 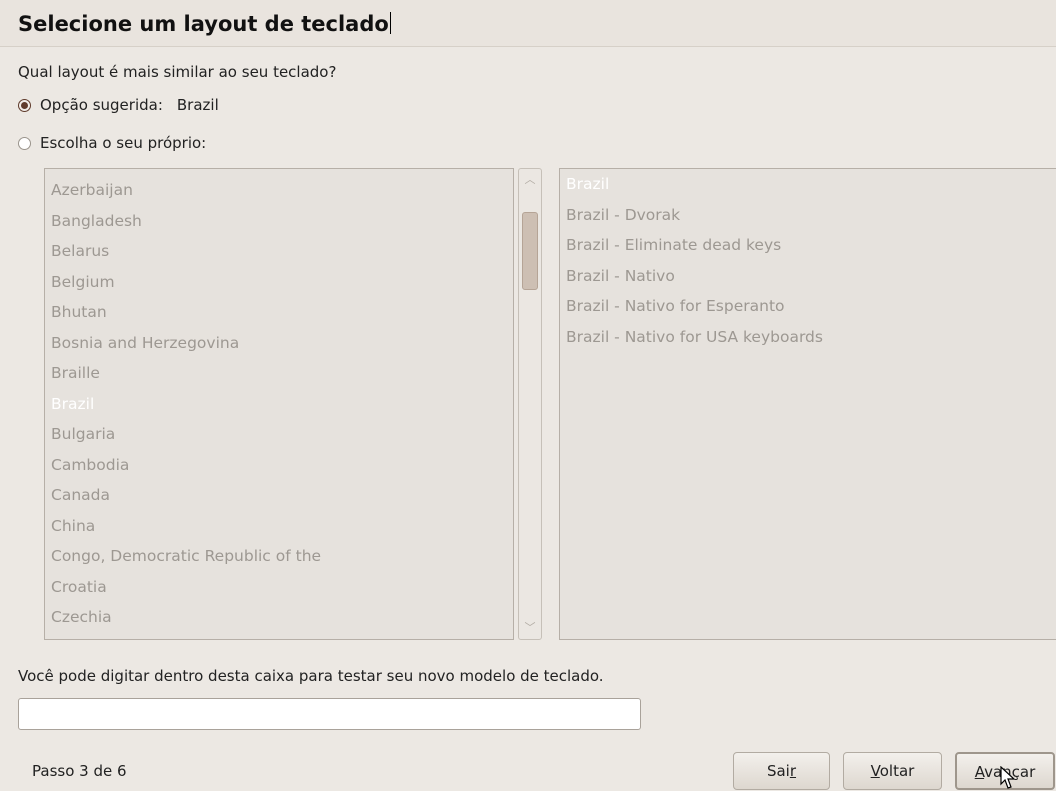 What do you see at coordinates (279, 526) in the screenshot?
I see `country-list-item: China` at bounding box center [279, 526].